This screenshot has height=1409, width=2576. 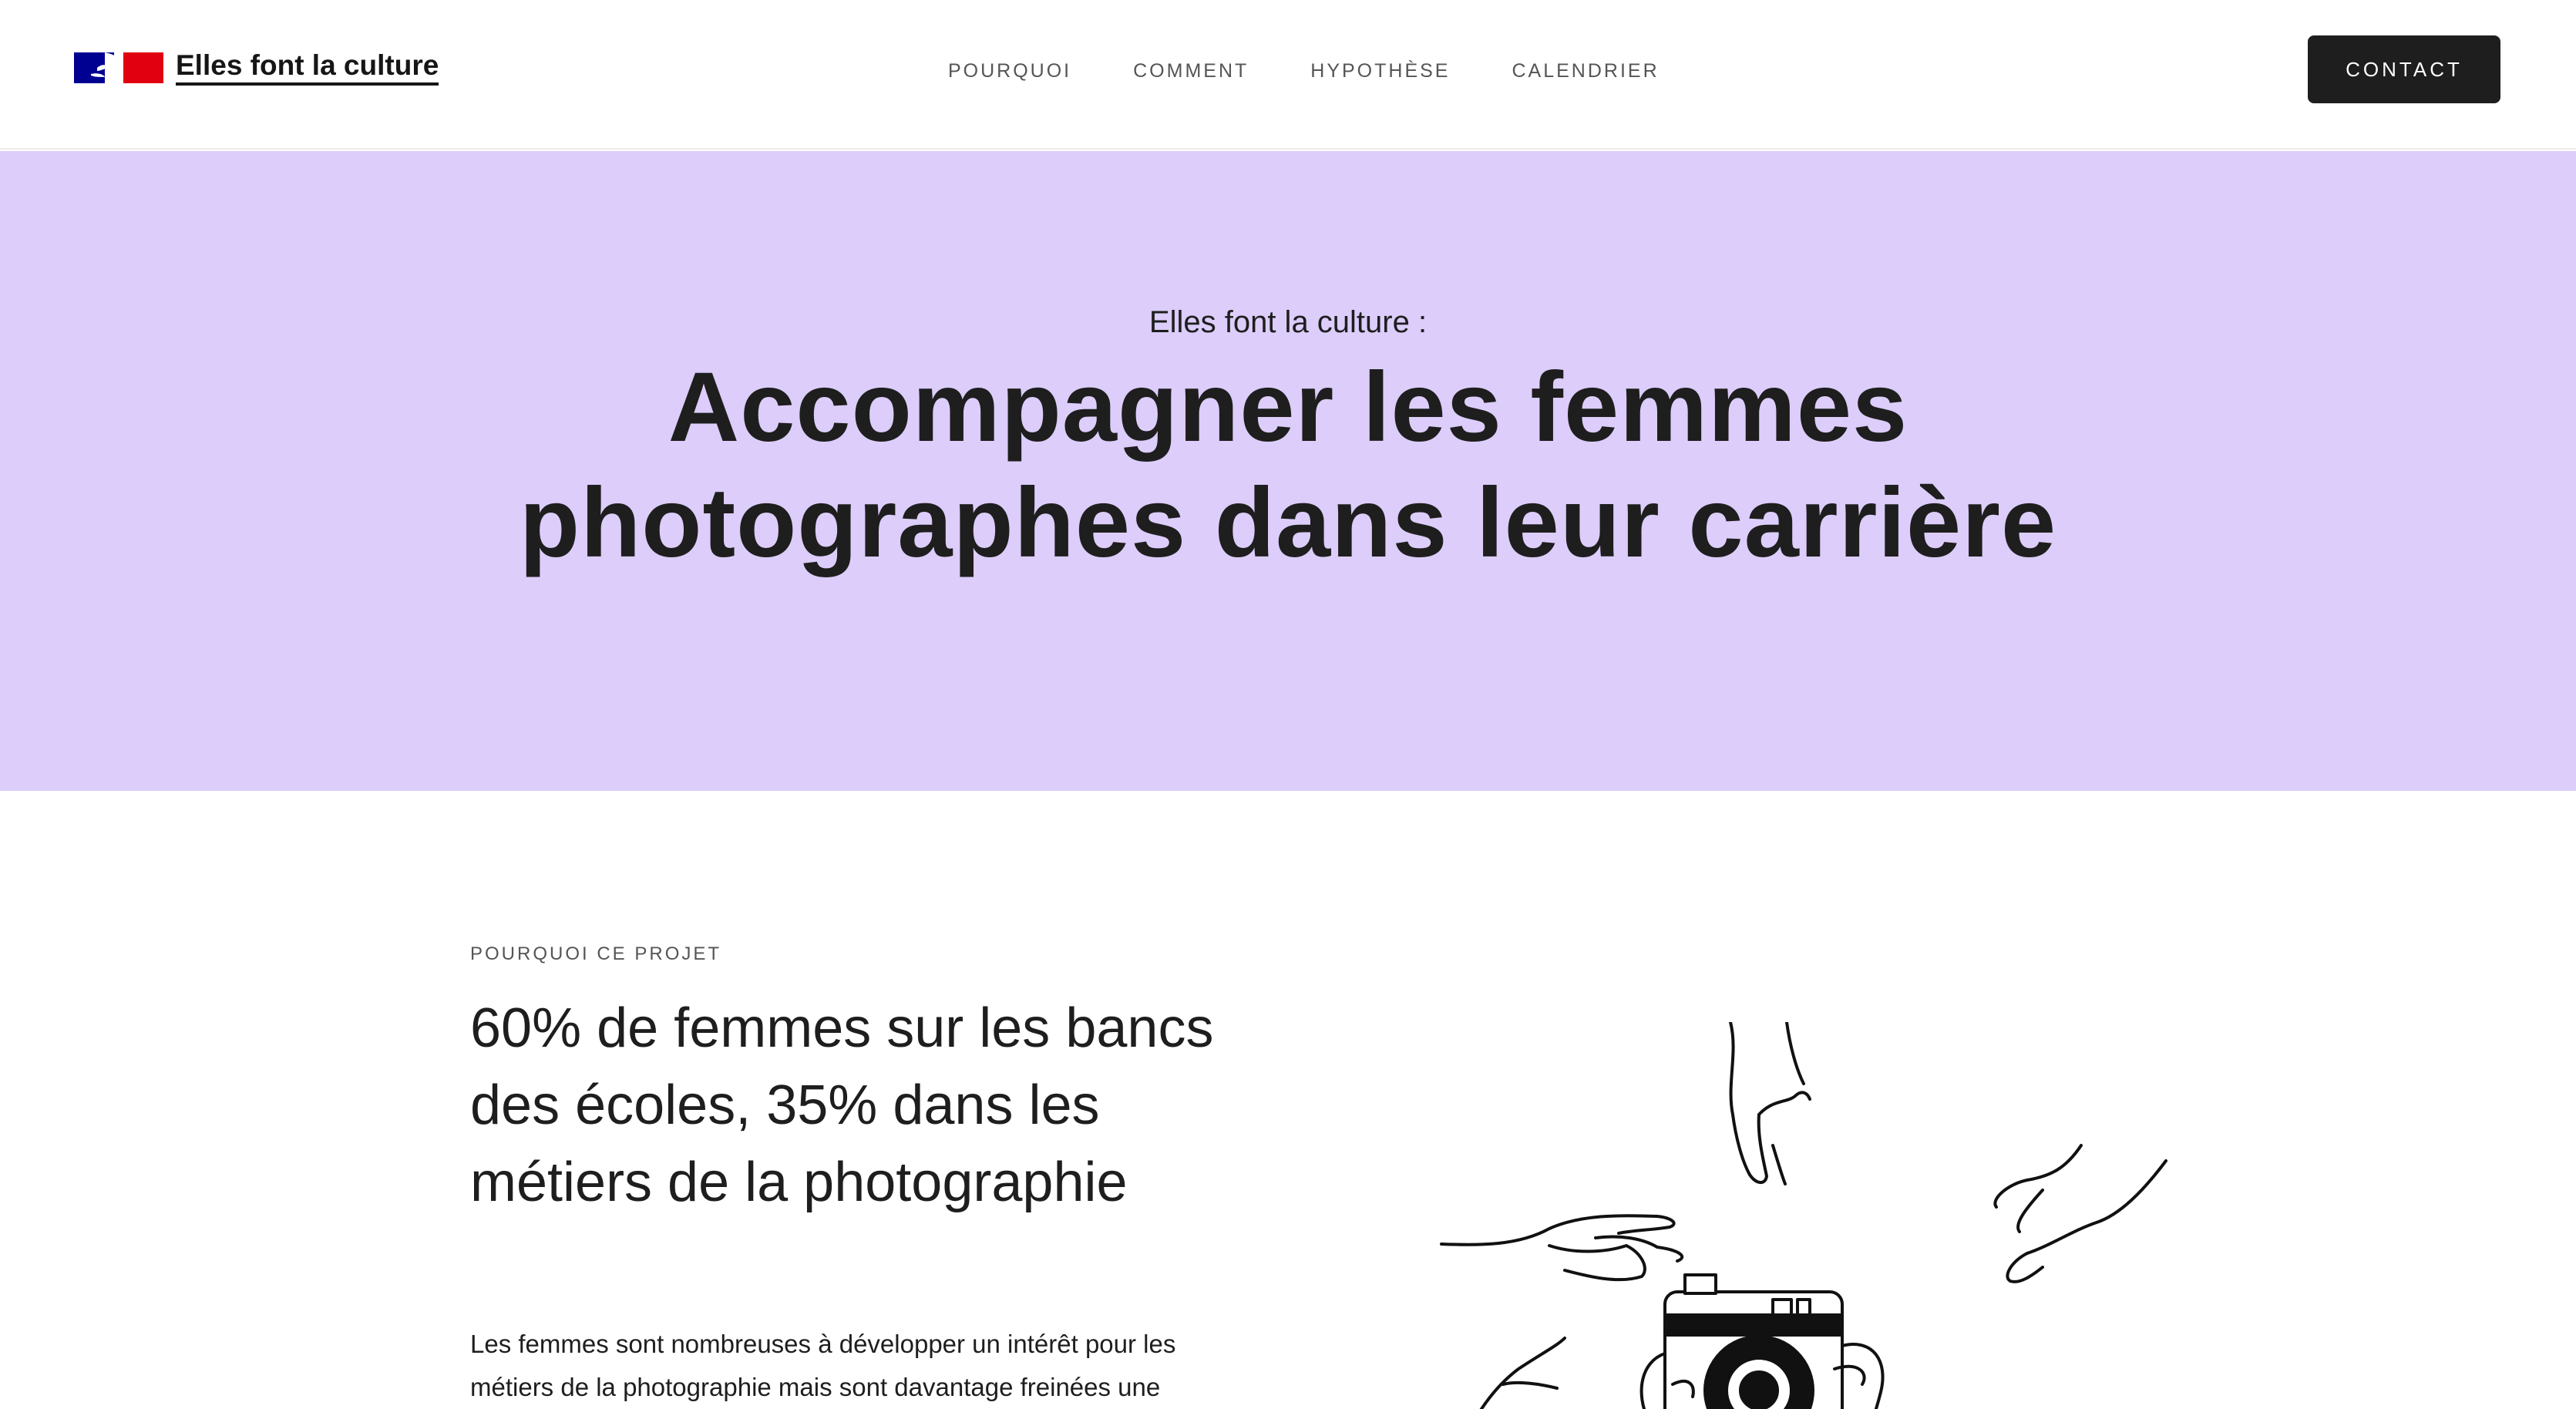 What do you see at coordinates (1585, 71) in the screenshot?
I see `nav-item-calendrier: CALENDRIER` at bounding box center [1585, 71].